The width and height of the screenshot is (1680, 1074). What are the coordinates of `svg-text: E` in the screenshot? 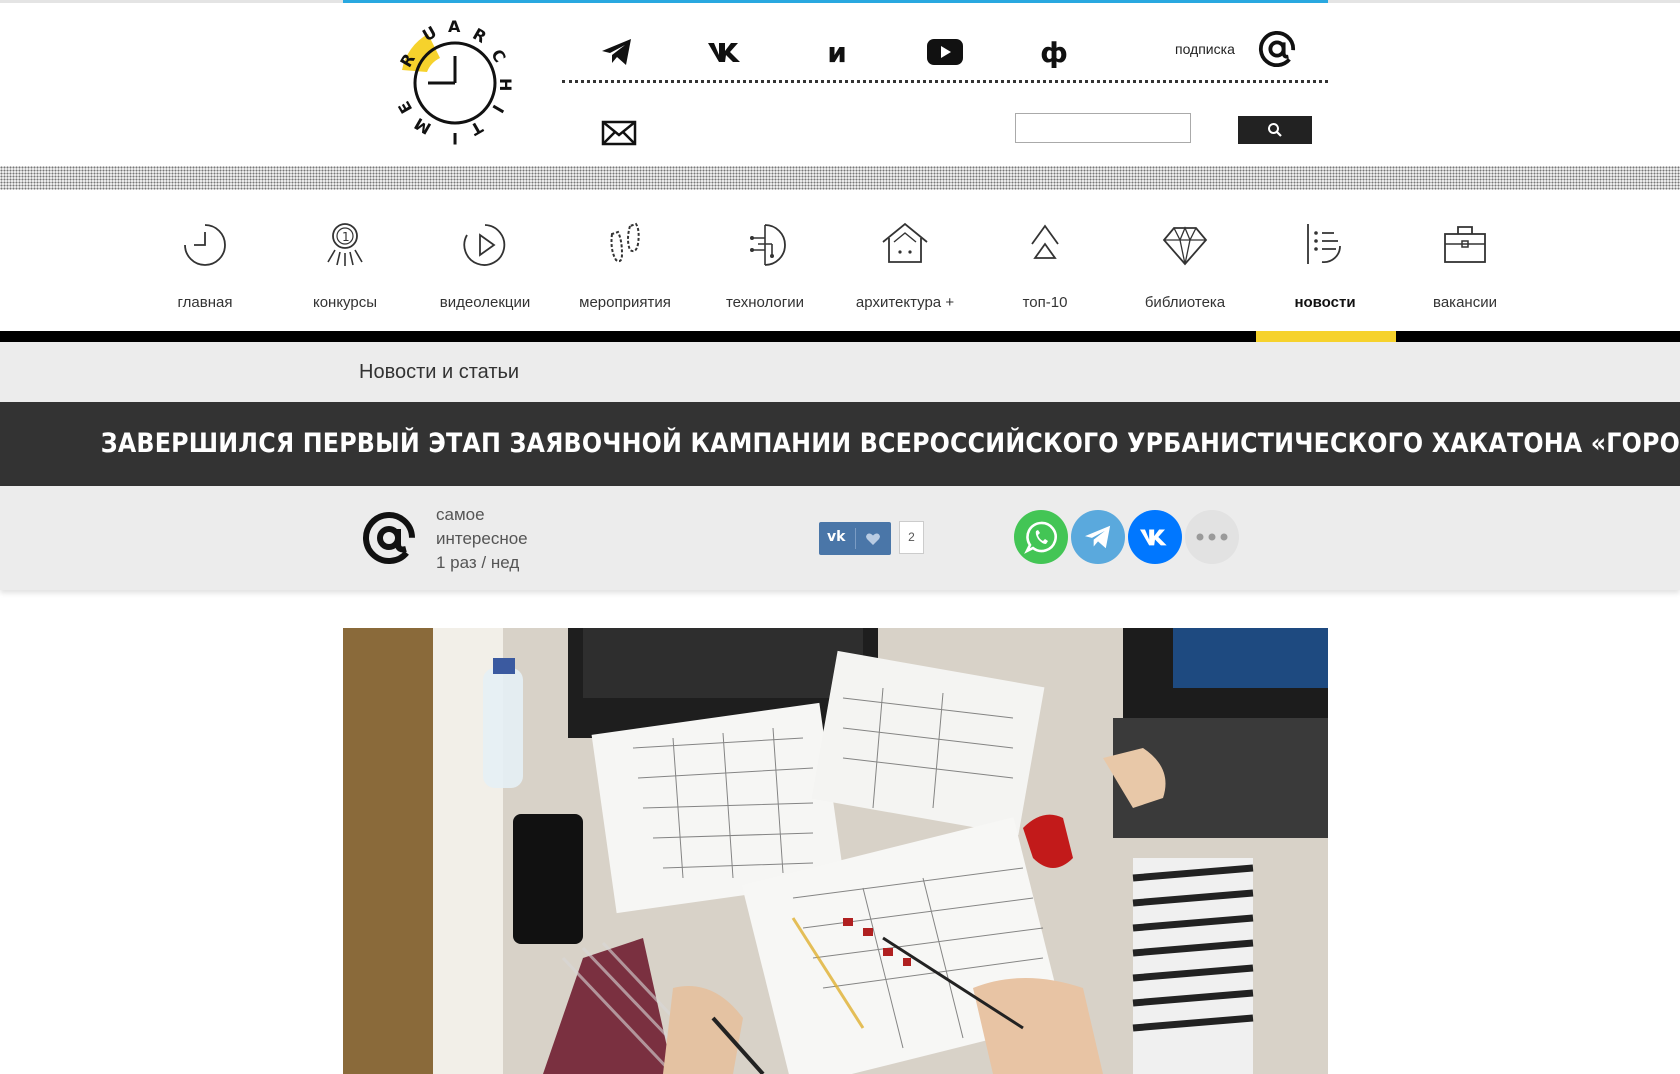 It's located at (405, 107).